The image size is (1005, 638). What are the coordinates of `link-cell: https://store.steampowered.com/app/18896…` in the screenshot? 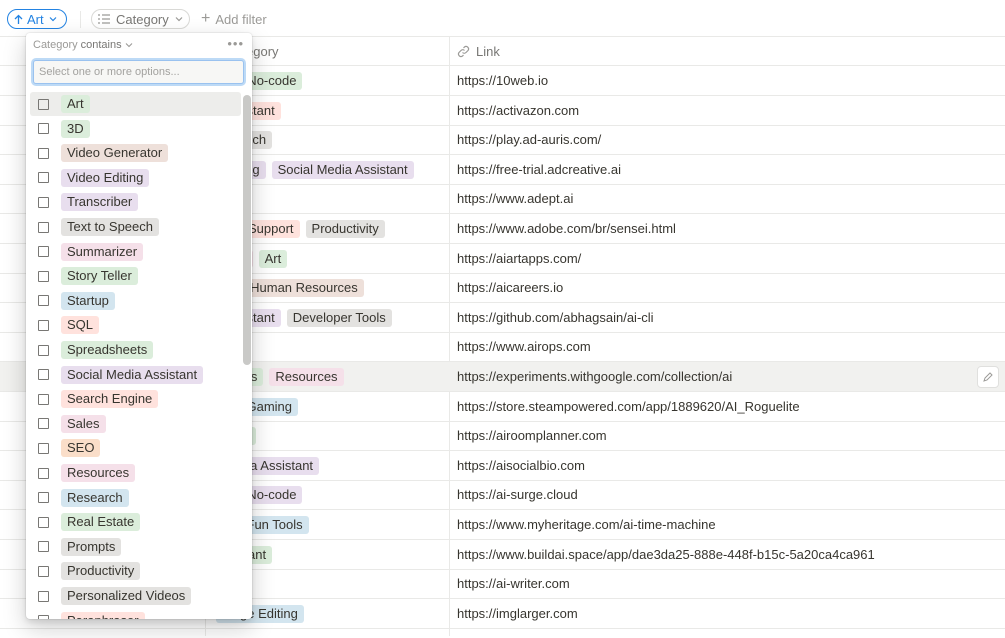 It's located at (628, 406).